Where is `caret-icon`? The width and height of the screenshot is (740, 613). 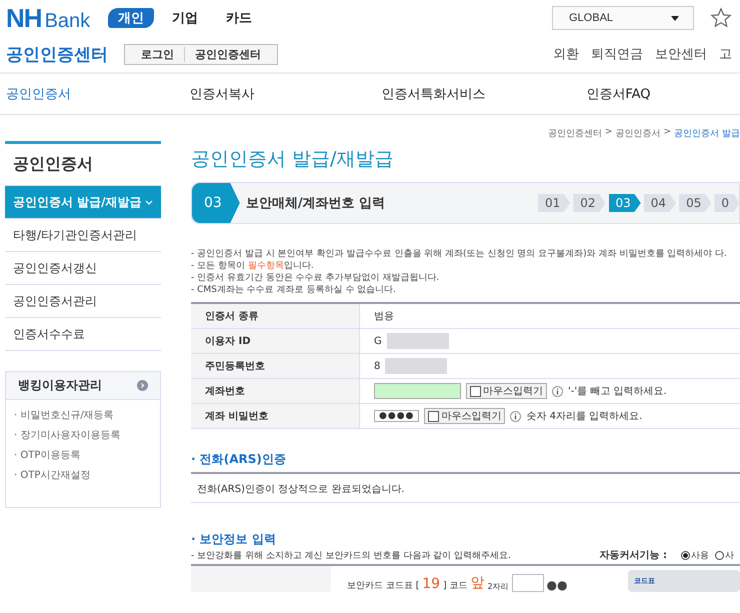
caret-icon is located at coordinates (675, 18).